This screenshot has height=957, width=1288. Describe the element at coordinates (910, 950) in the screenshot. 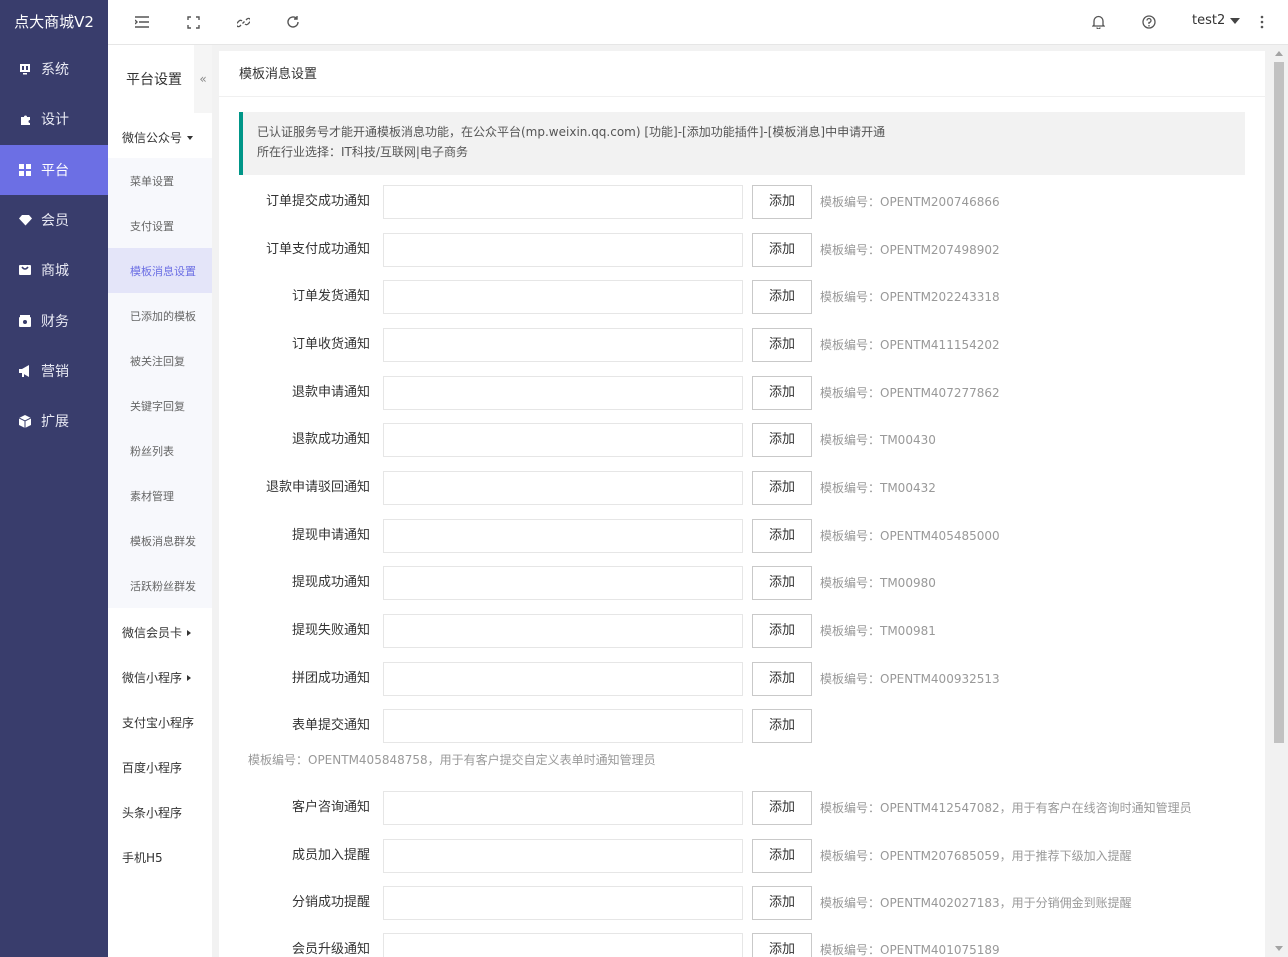

I see `template-tip: 模板编号：OPENTM401075189` at that location.